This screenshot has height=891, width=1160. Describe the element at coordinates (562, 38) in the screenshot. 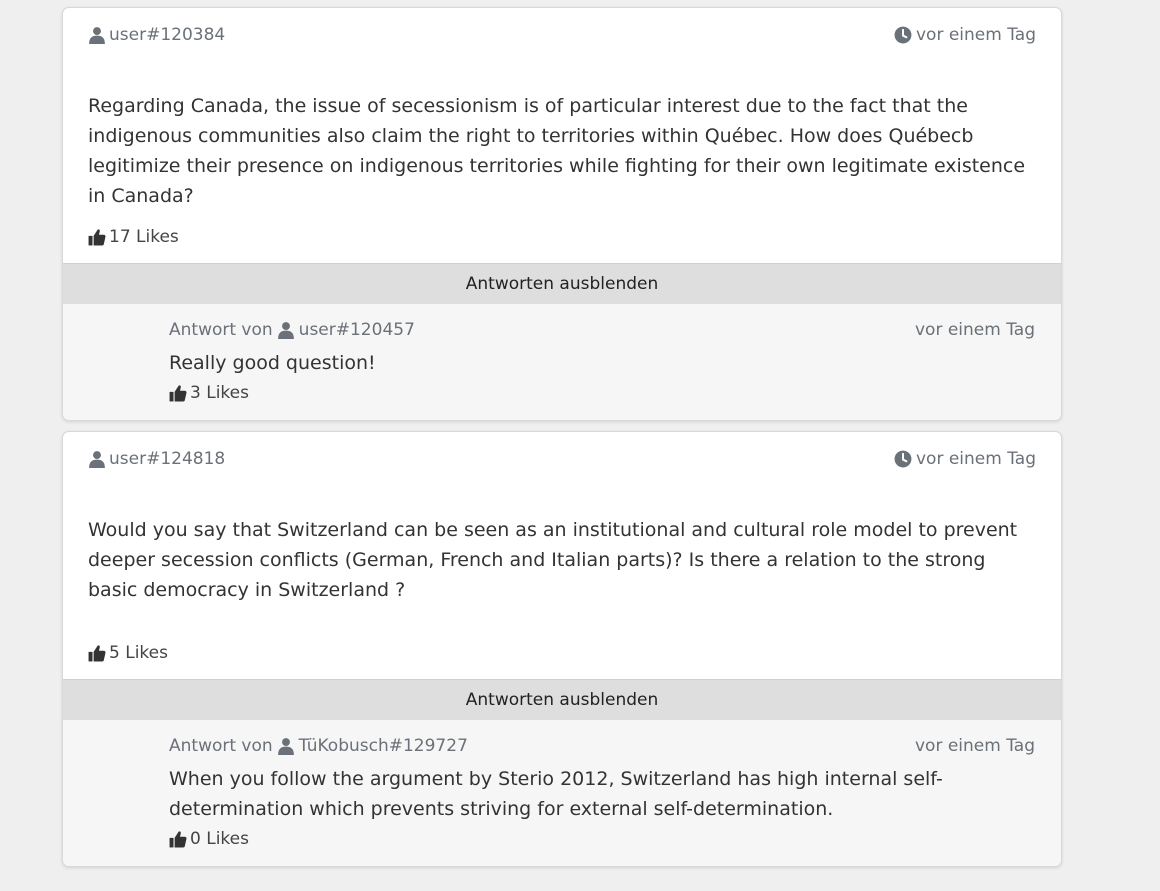

I see `comment-header: user#120384 vor einem Tag` at that location.